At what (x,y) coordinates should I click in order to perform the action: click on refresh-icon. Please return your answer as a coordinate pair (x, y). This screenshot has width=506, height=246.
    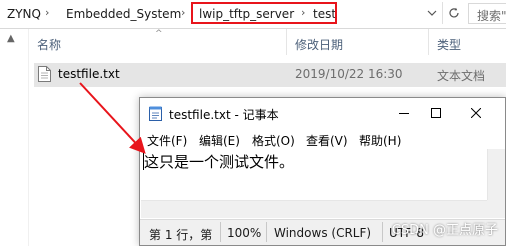
    Looking at the image, I should click on (453, 13).